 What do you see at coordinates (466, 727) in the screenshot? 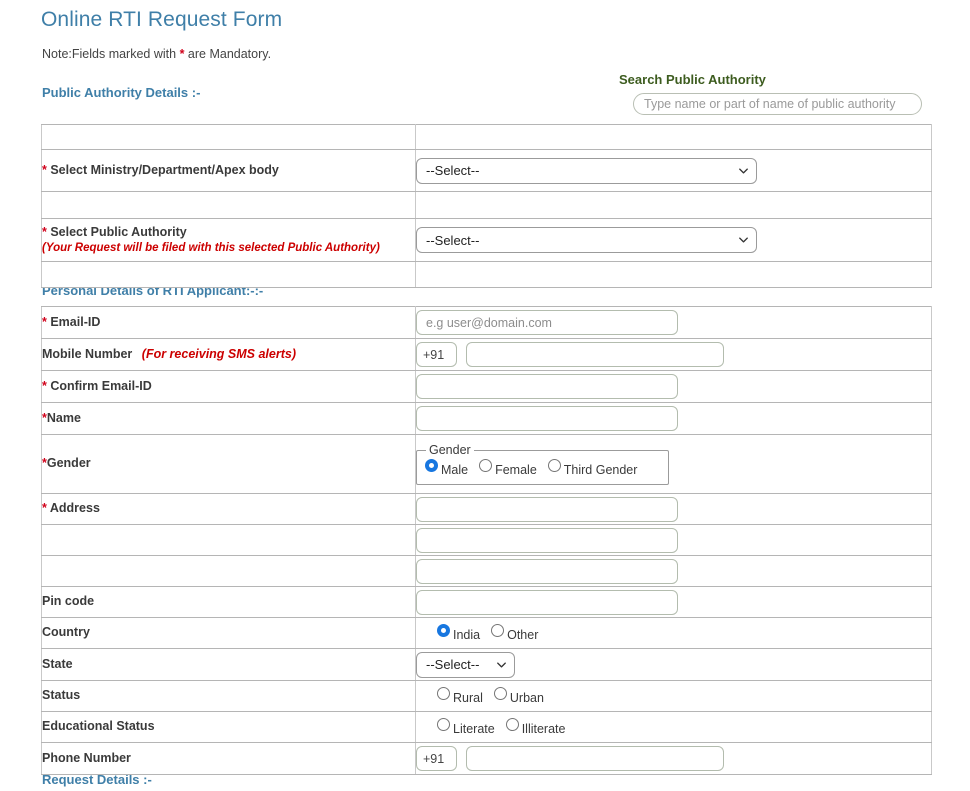
I see `educational-status-option-literate: Literate` at bounding box center [466, 727].